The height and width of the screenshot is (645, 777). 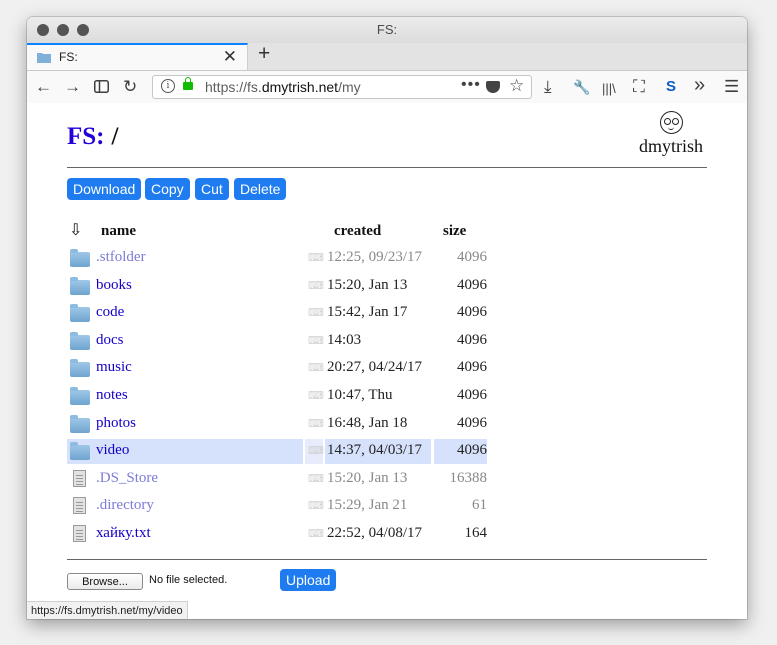 I want to click on sidebar-icon, so click(x=101, y=86).